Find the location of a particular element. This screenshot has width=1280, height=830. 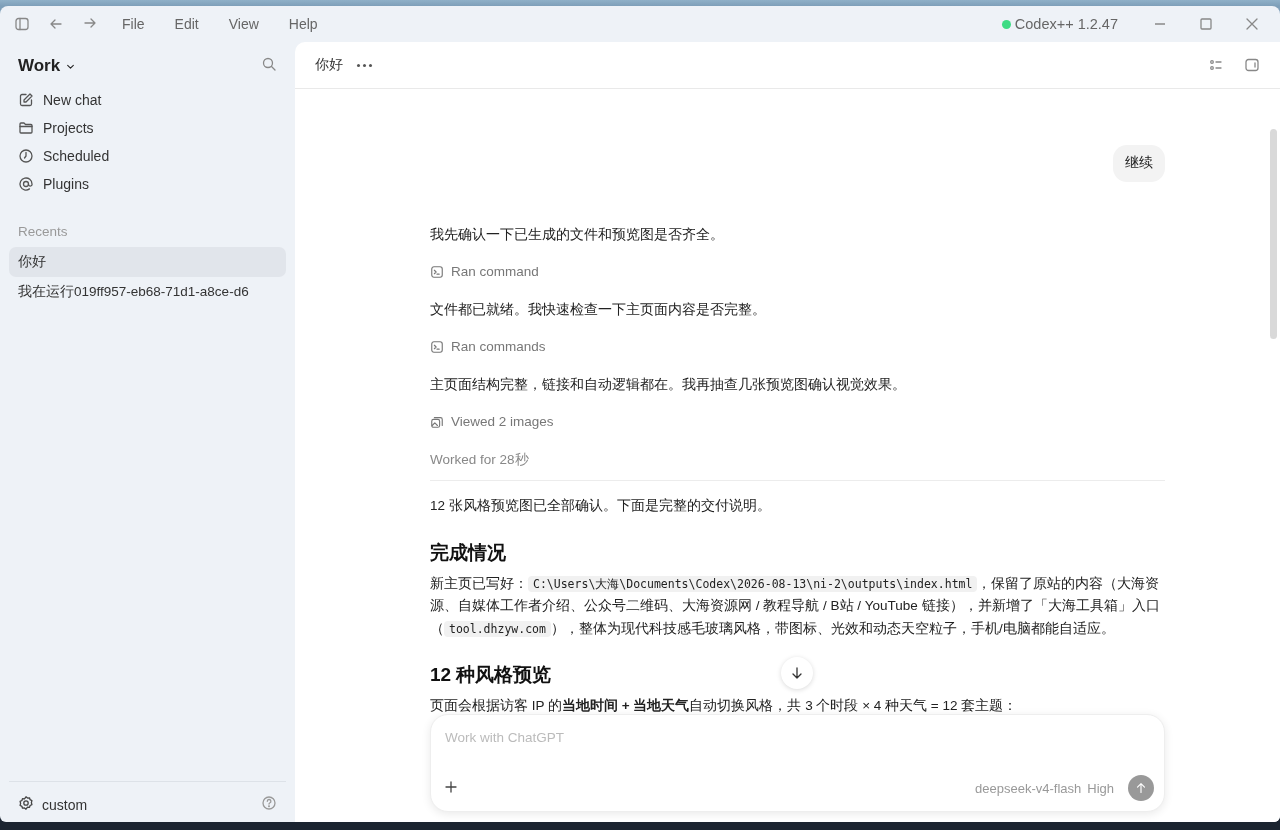

settings-profile-label: custom is located at coordinates (65, 804).